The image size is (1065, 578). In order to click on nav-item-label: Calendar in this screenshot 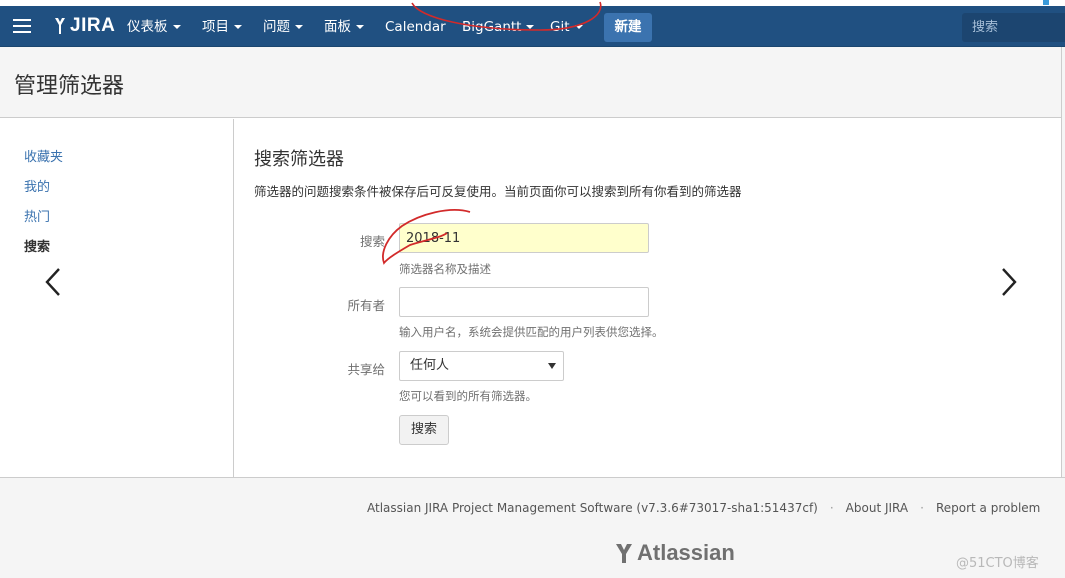, I will do `click(415, 27)`.